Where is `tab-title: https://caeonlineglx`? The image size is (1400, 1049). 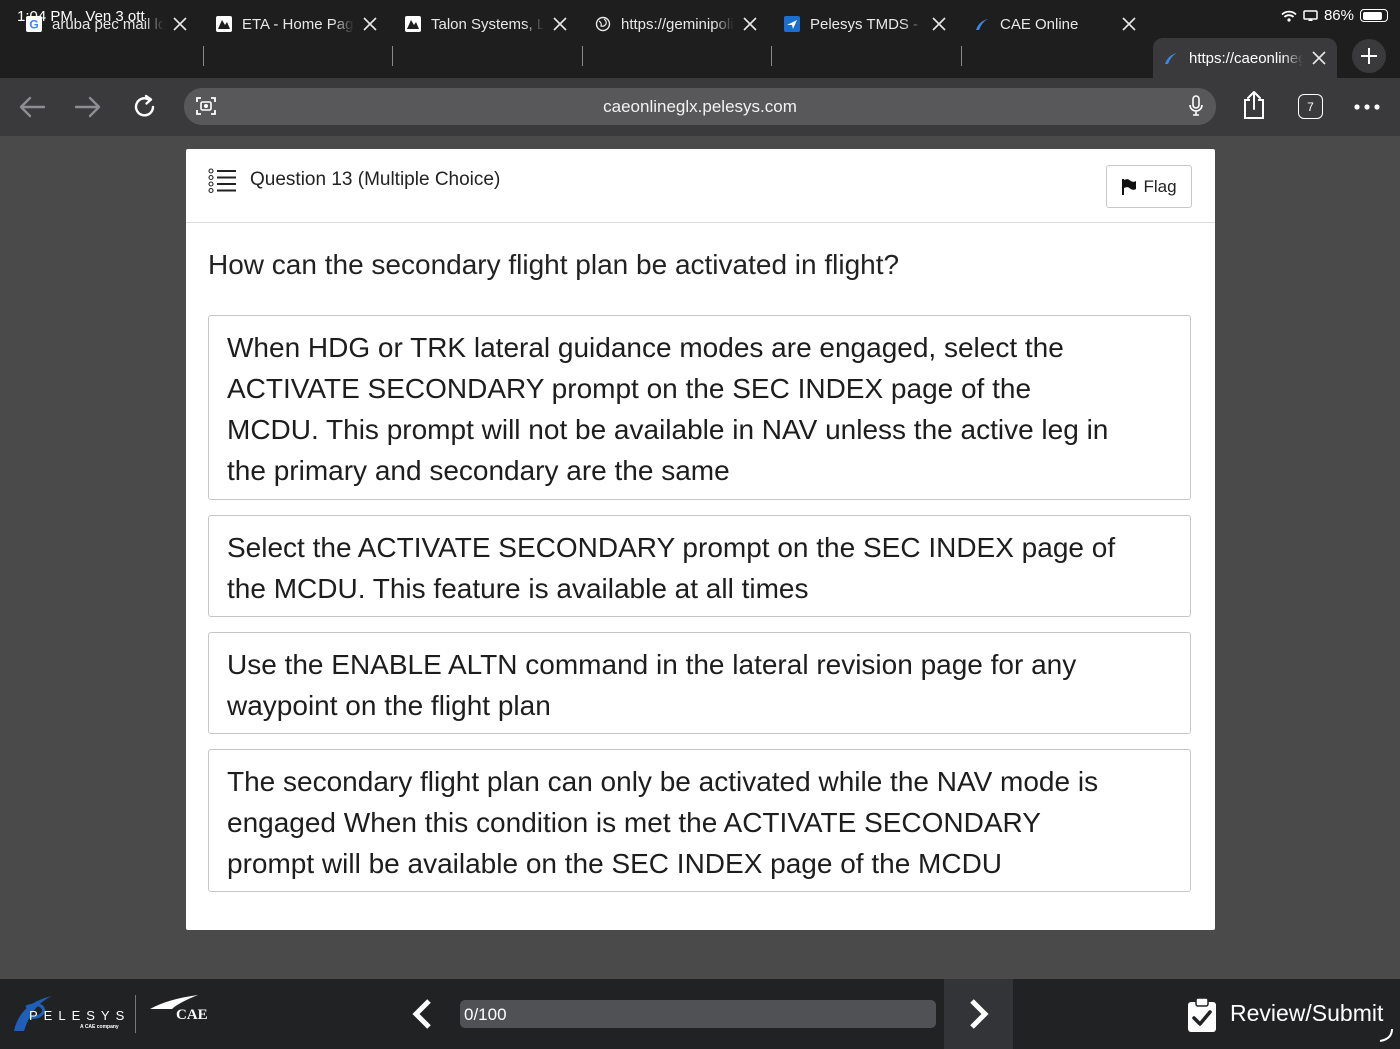 tab-title: https://caeonlineglx is located at coordinates (1246, 58).